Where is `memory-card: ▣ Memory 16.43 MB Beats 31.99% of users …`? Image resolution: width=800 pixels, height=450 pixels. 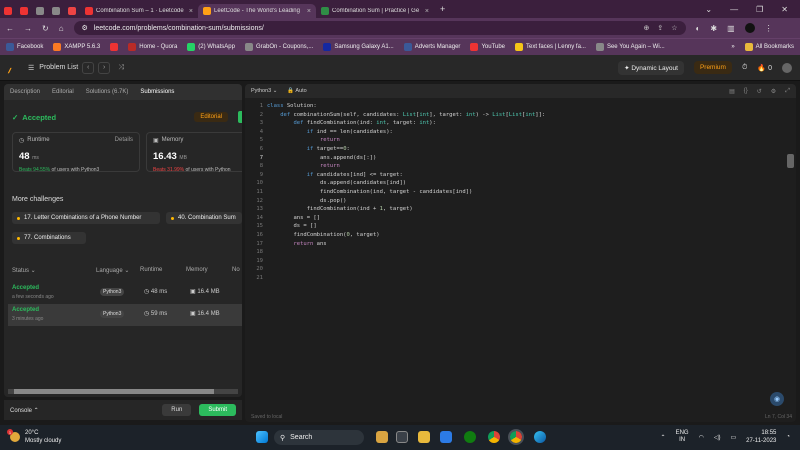 memory-card: ▣ Memory 16.43 MB Beats 31.99% of users … is located at coordinates (194, 152).